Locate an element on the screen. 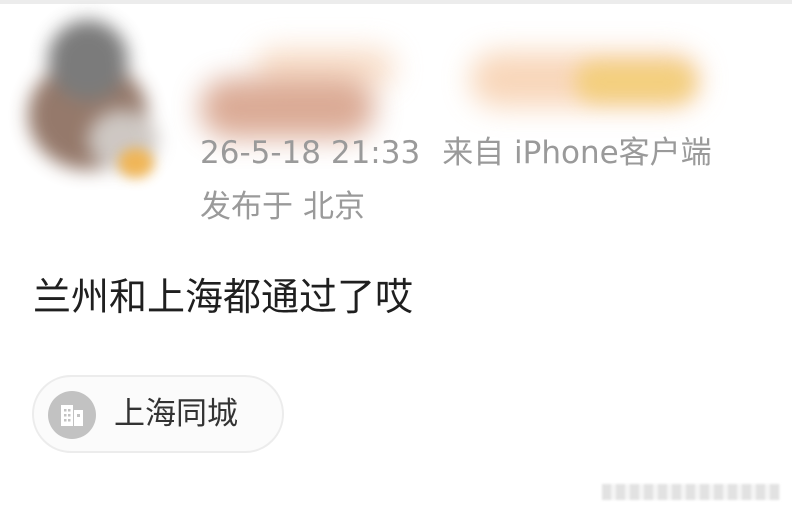 This screenshot has height=510, width=792. post-content: 兰州和上海都通过了哎 is located at coordinates (223, 297).